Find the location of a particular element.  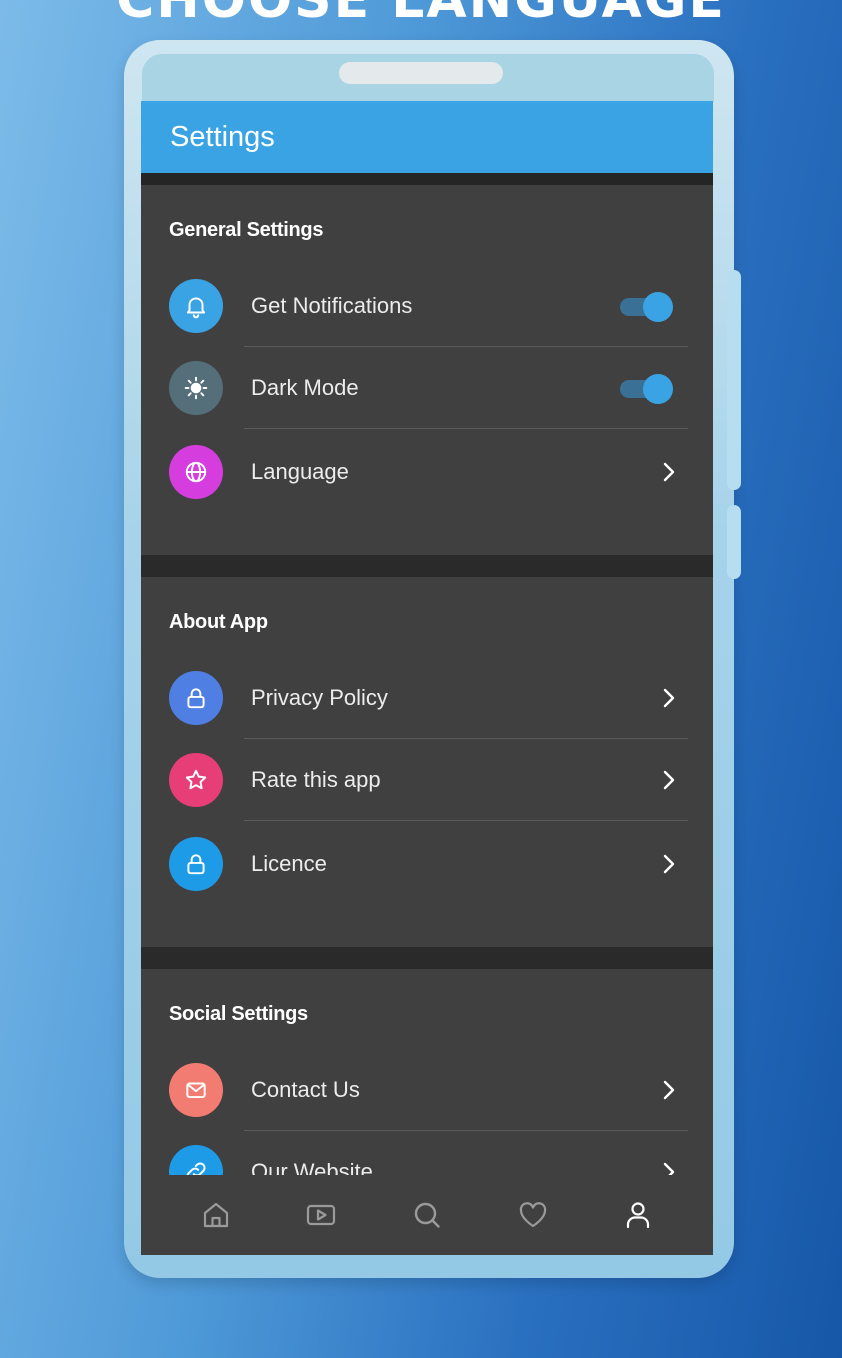

star-icon is located at coordinates (196, 780).